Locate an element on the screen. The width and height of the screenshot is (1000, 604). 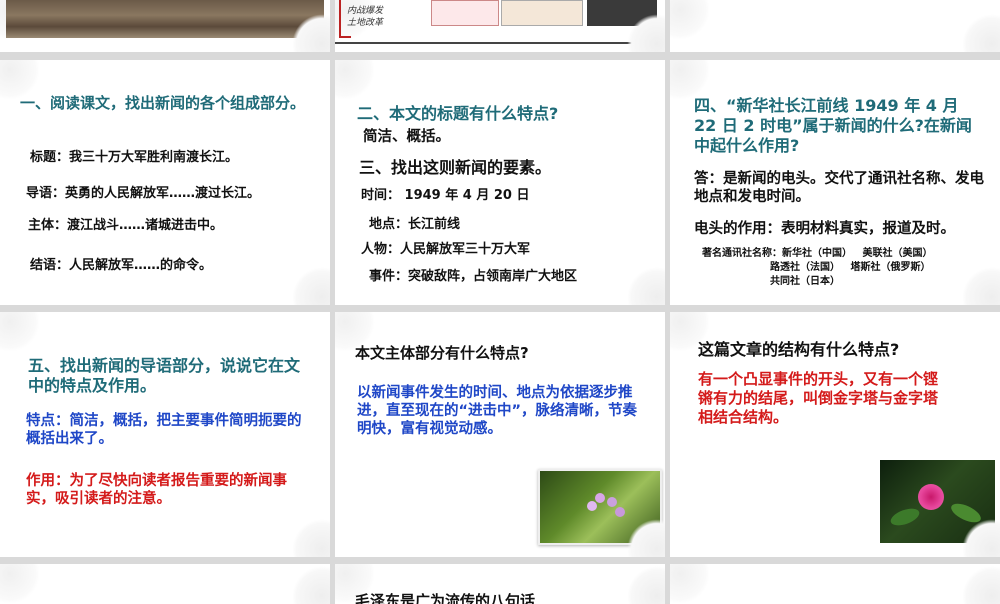
element-place: 地点：长江前线 is located at coordinates (415, 224).